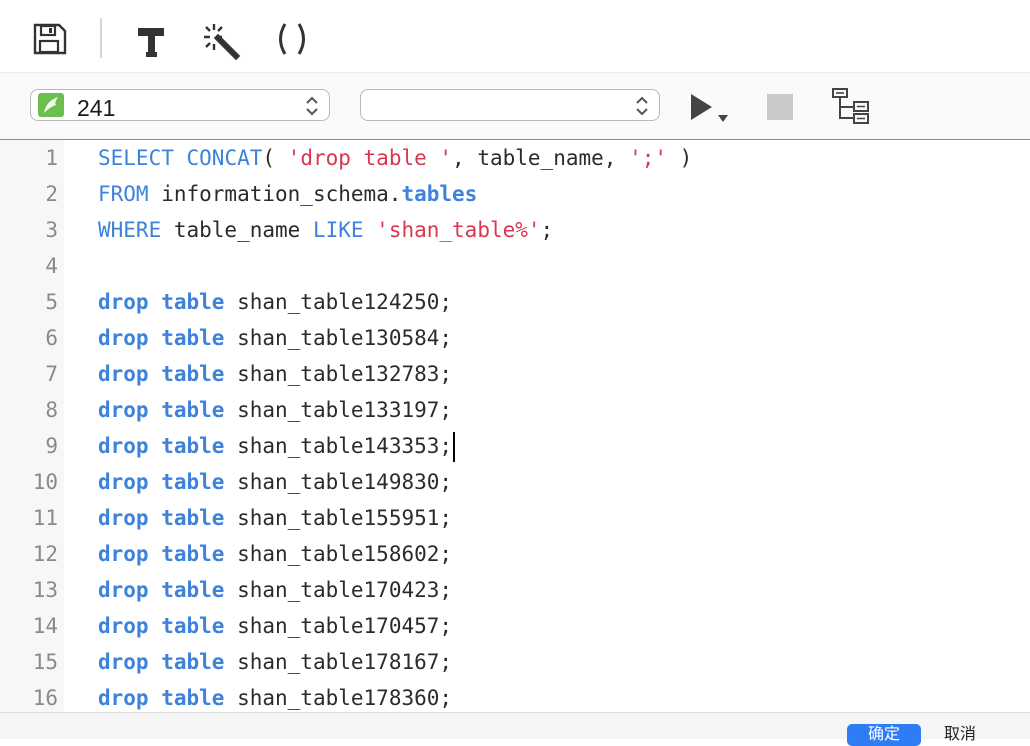 The image size is (1030, 746). I want to click on database-value: 241, so click(96, 108).